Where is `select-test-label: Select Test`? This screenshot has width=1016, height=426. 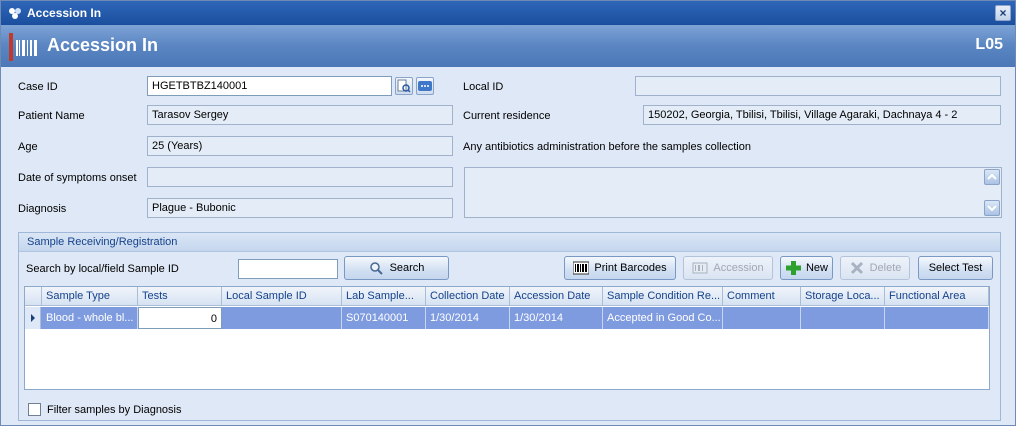
select-test-label: Select Test is located at coordinates (955, 268).